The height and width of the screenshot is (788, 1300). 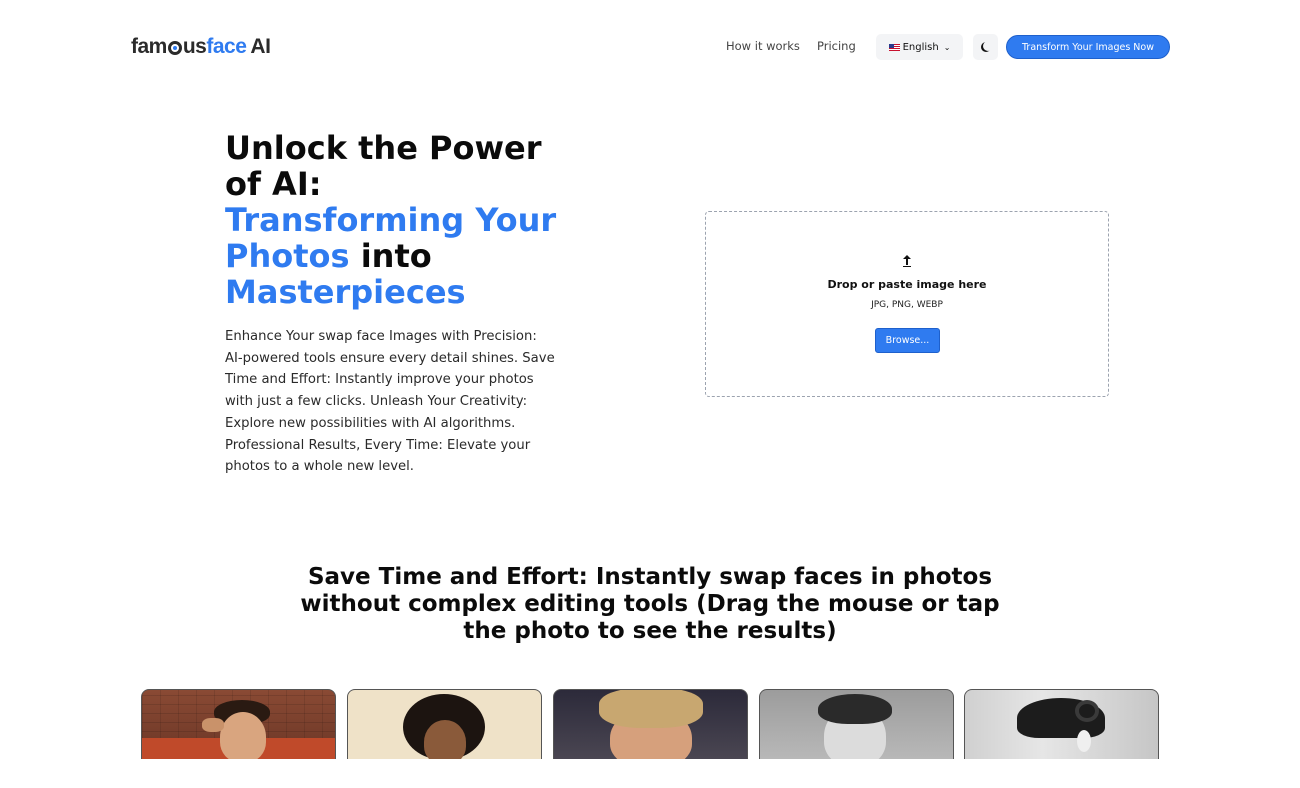 I want to click on dropzone-formats: JPG, PNG, WEBP, so click(x=907, y=305).